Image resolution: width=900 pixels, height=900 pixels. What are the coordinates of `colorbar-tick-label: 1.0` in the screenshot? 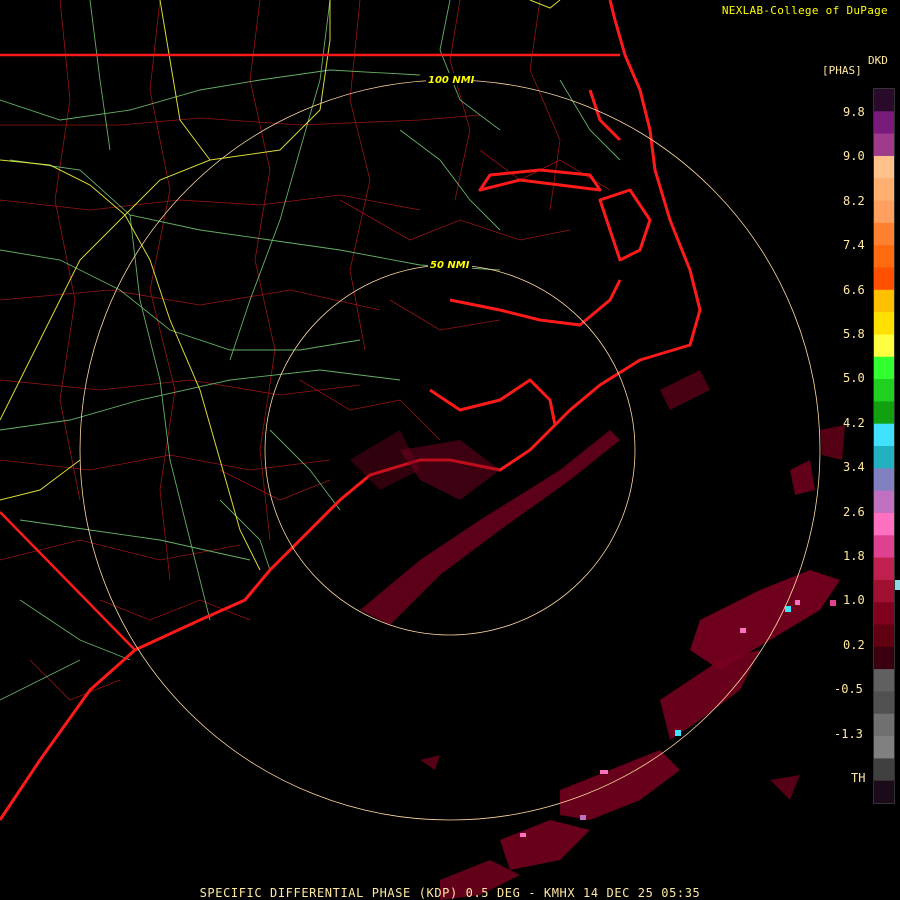 It's located at (854, 600).